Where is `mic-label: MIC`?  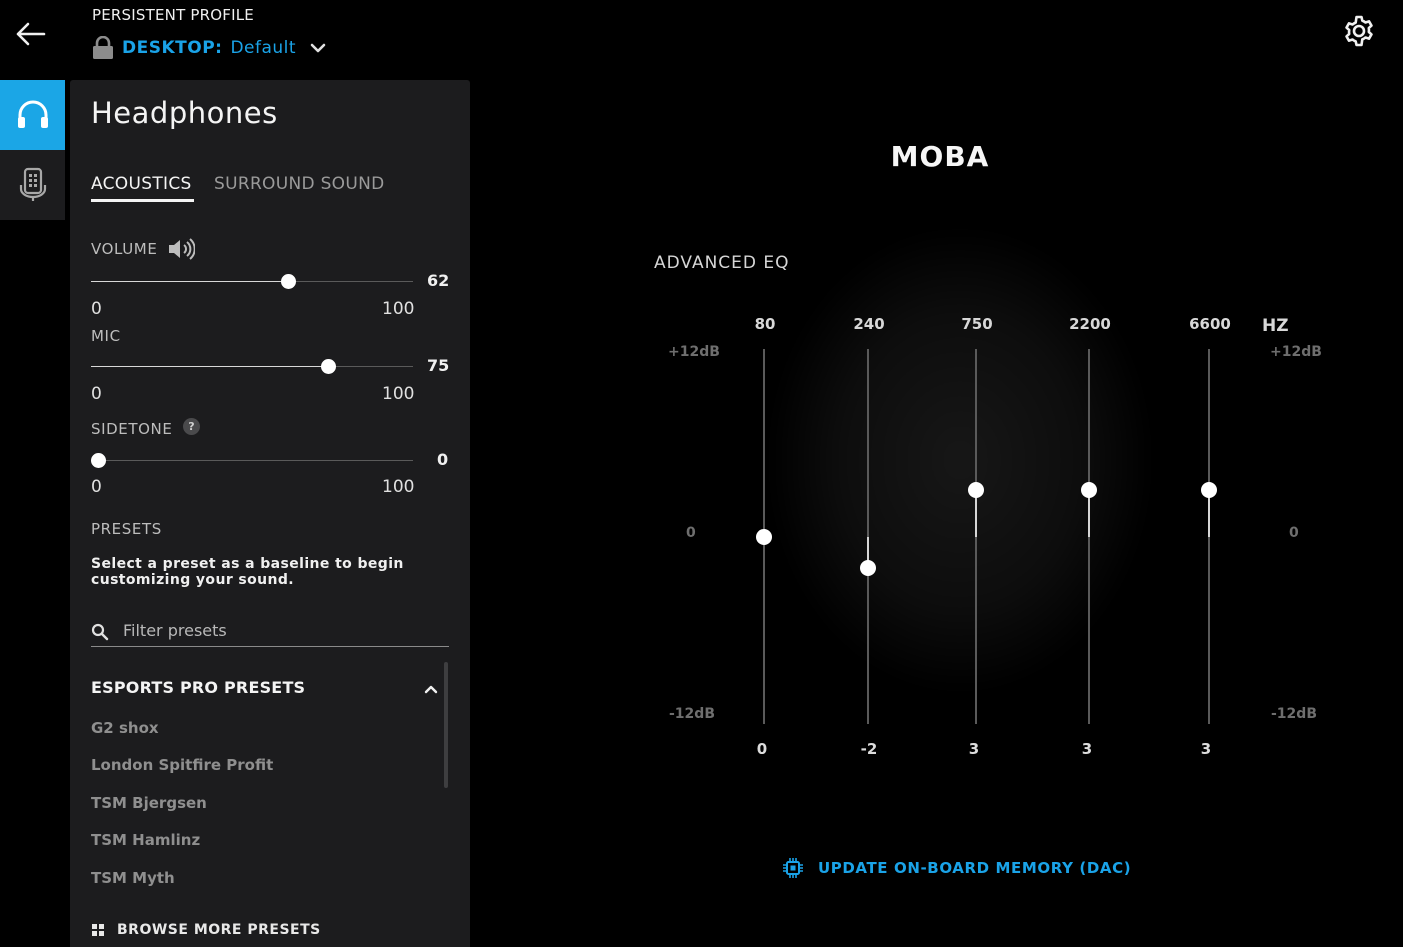
mic-label: MIC is located at coordinates (106, 336).